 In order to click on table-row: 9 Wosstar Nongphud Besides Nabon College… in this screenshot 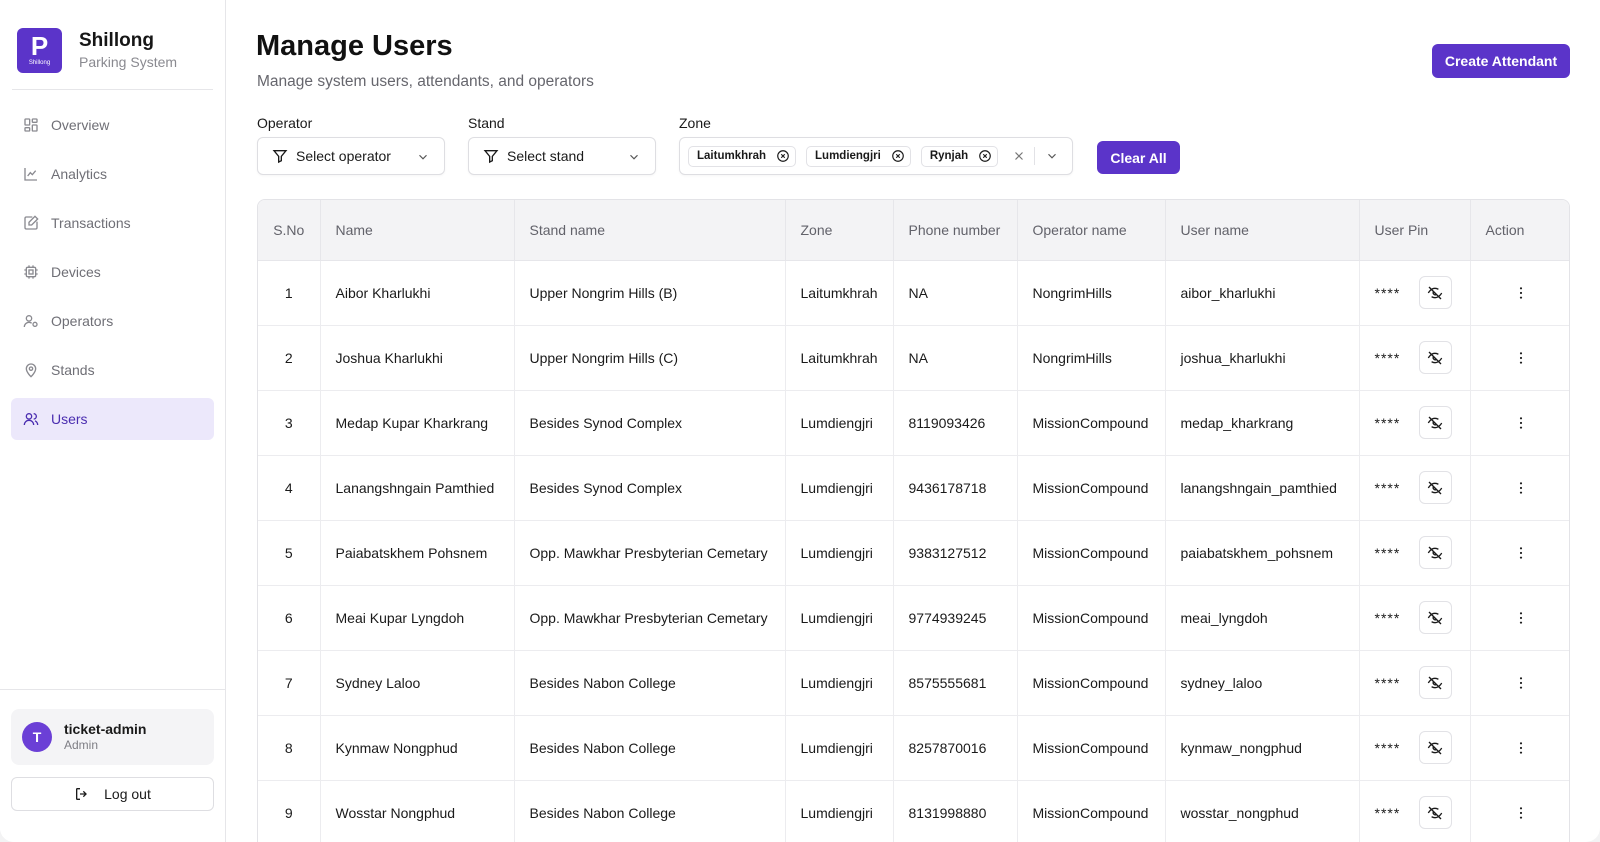, I will do `click(914, 811)`.